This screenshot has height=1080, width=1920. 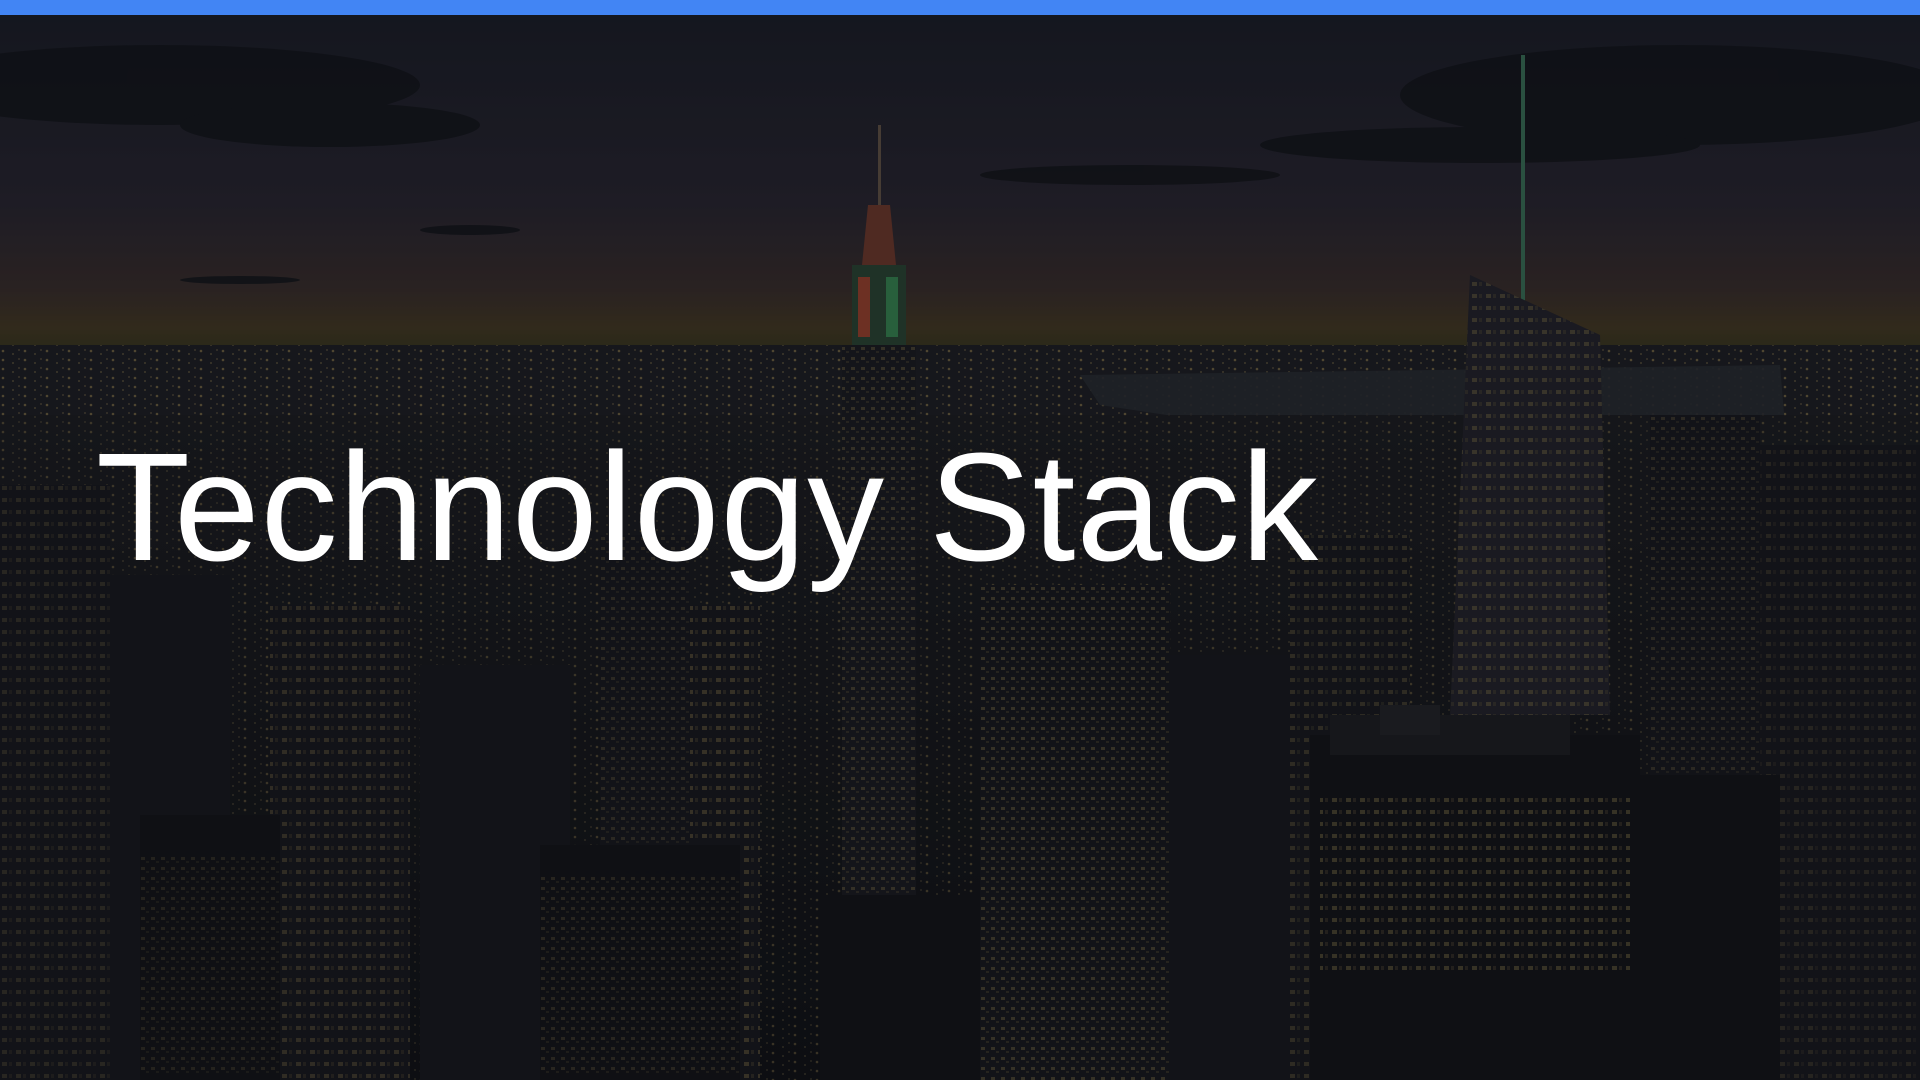 I want to click on top-accent-bar, so click(x=960, y=7).